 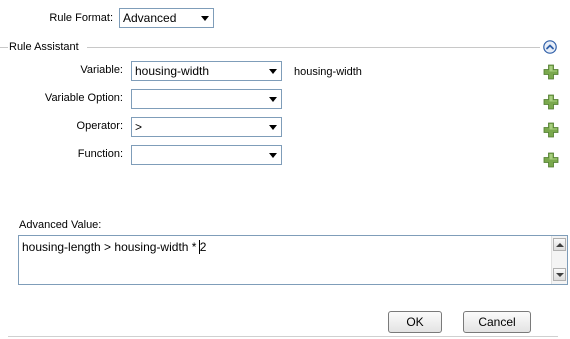 What do you see at coordinates (81, 18) in the screenshot?
I see `rule-format-label: Rule Format:` at bounding box center [81, 18].